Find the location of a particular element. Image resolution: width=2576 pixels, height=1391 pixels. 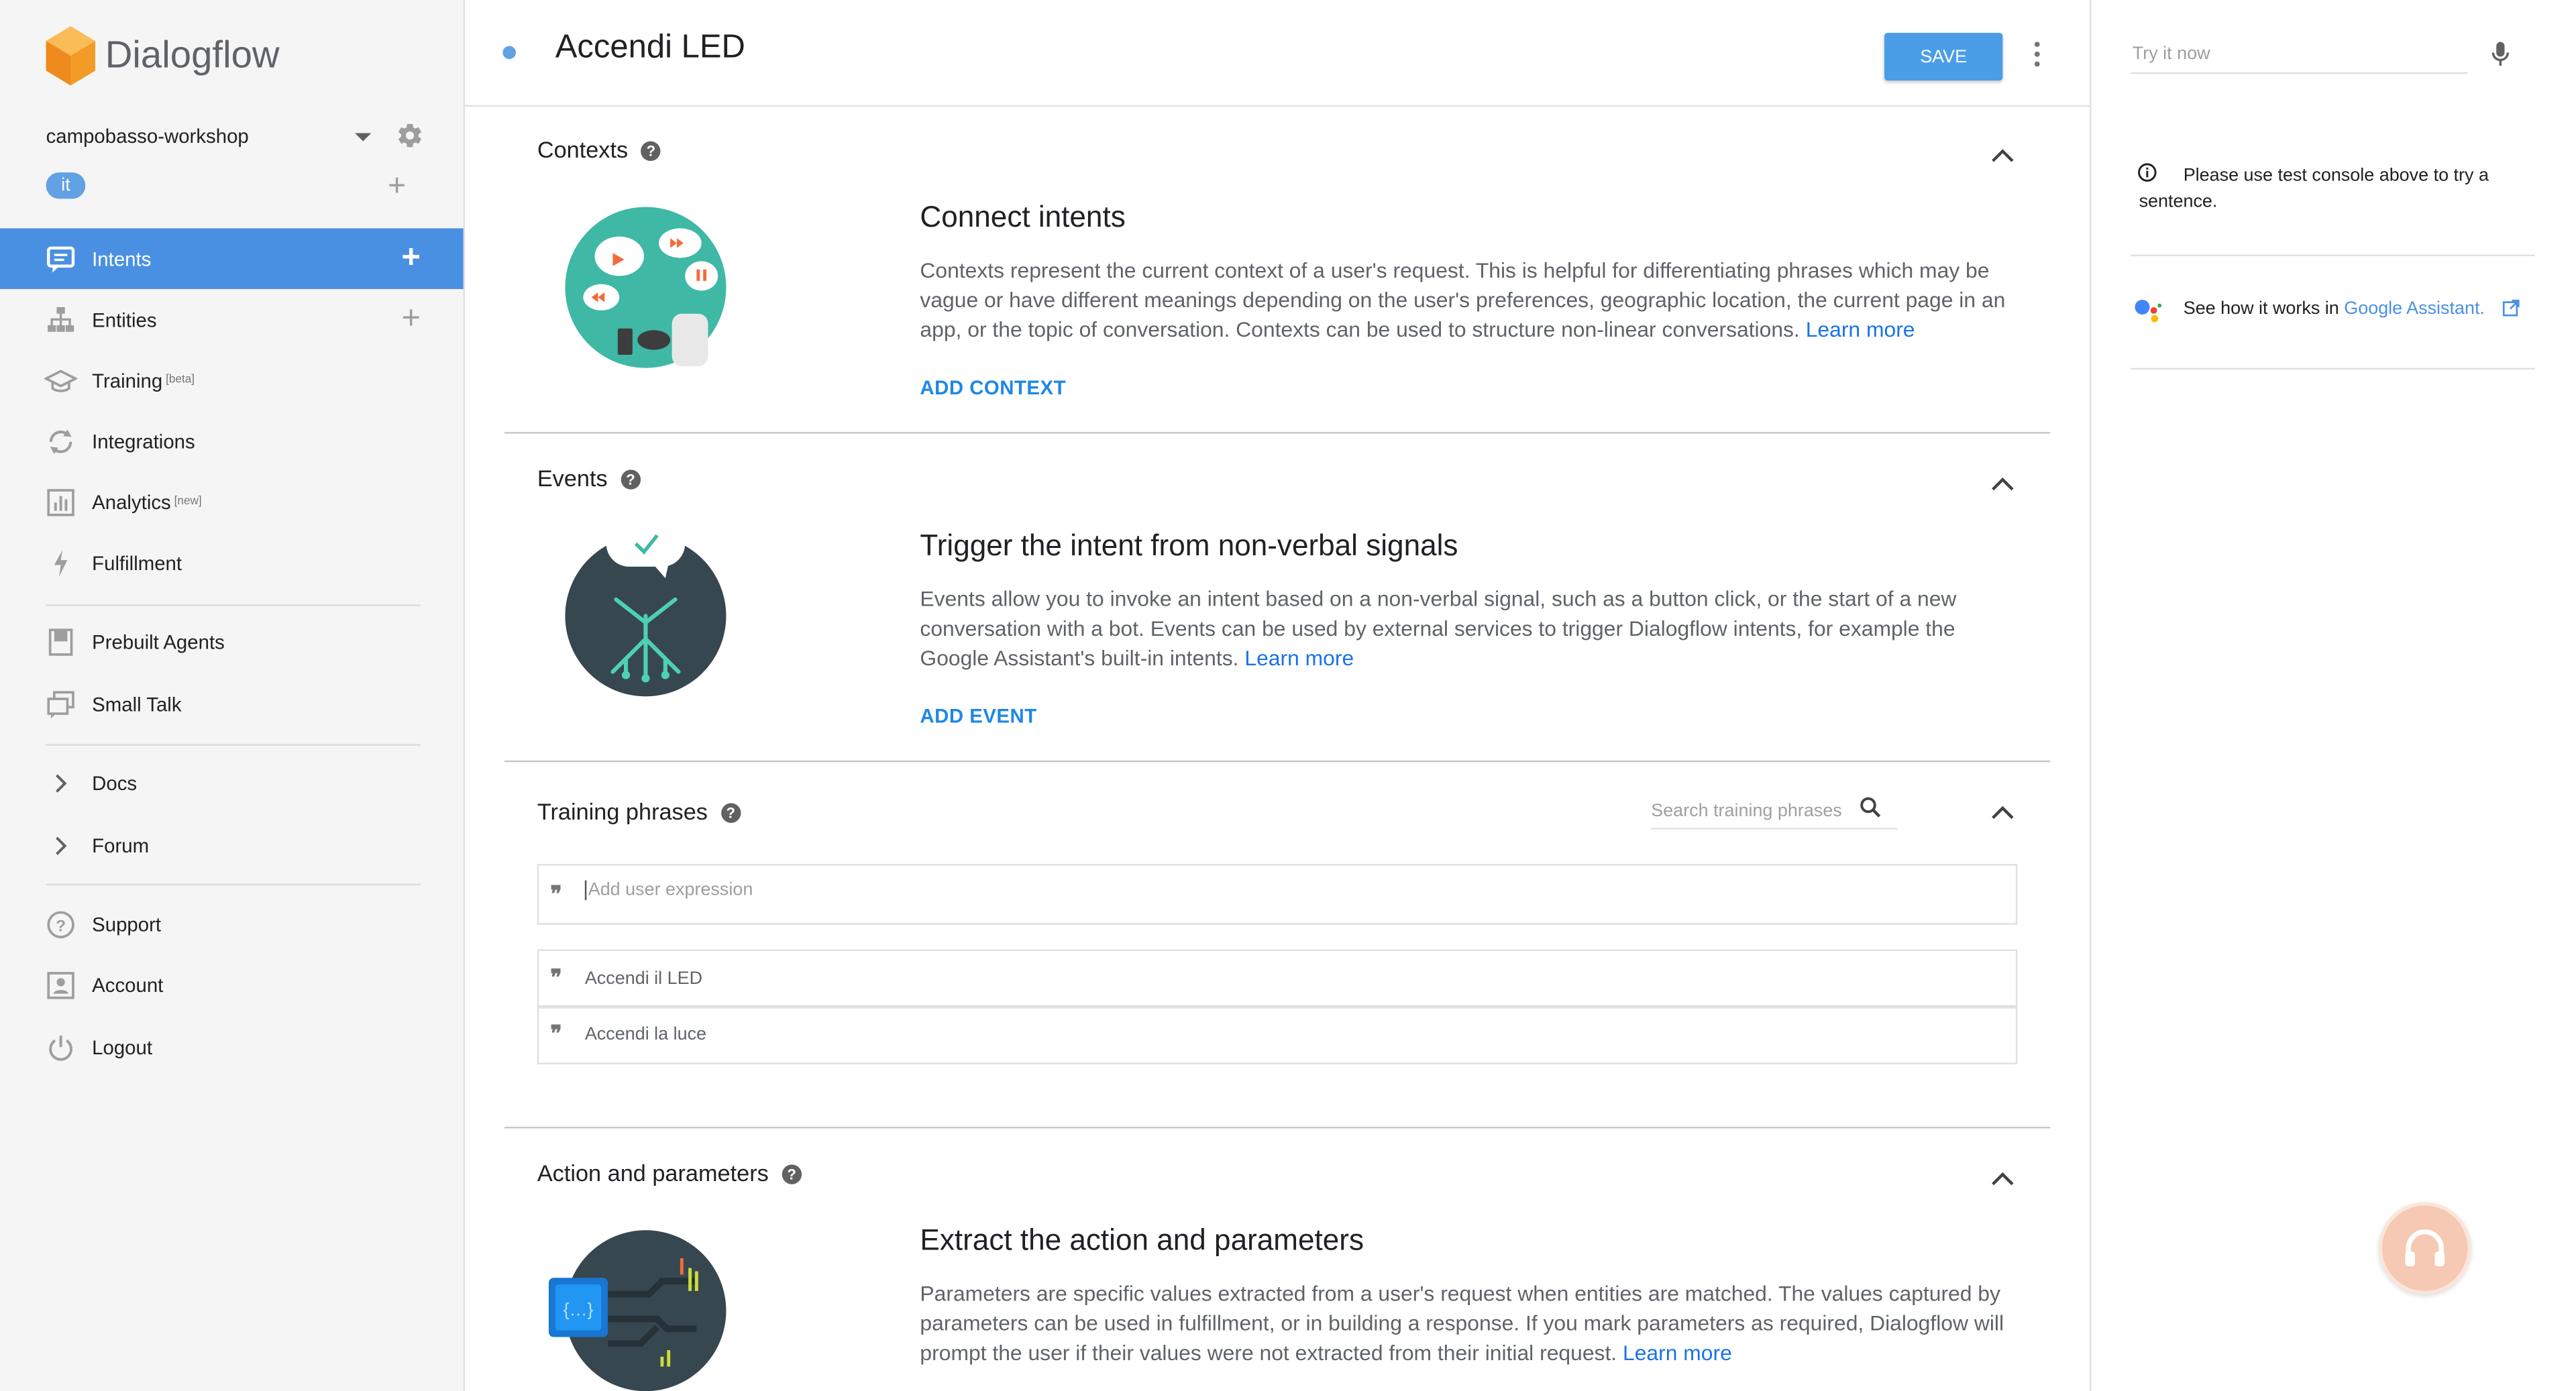

sidebar-item-label: Docs is located at coordinates (115, 783).